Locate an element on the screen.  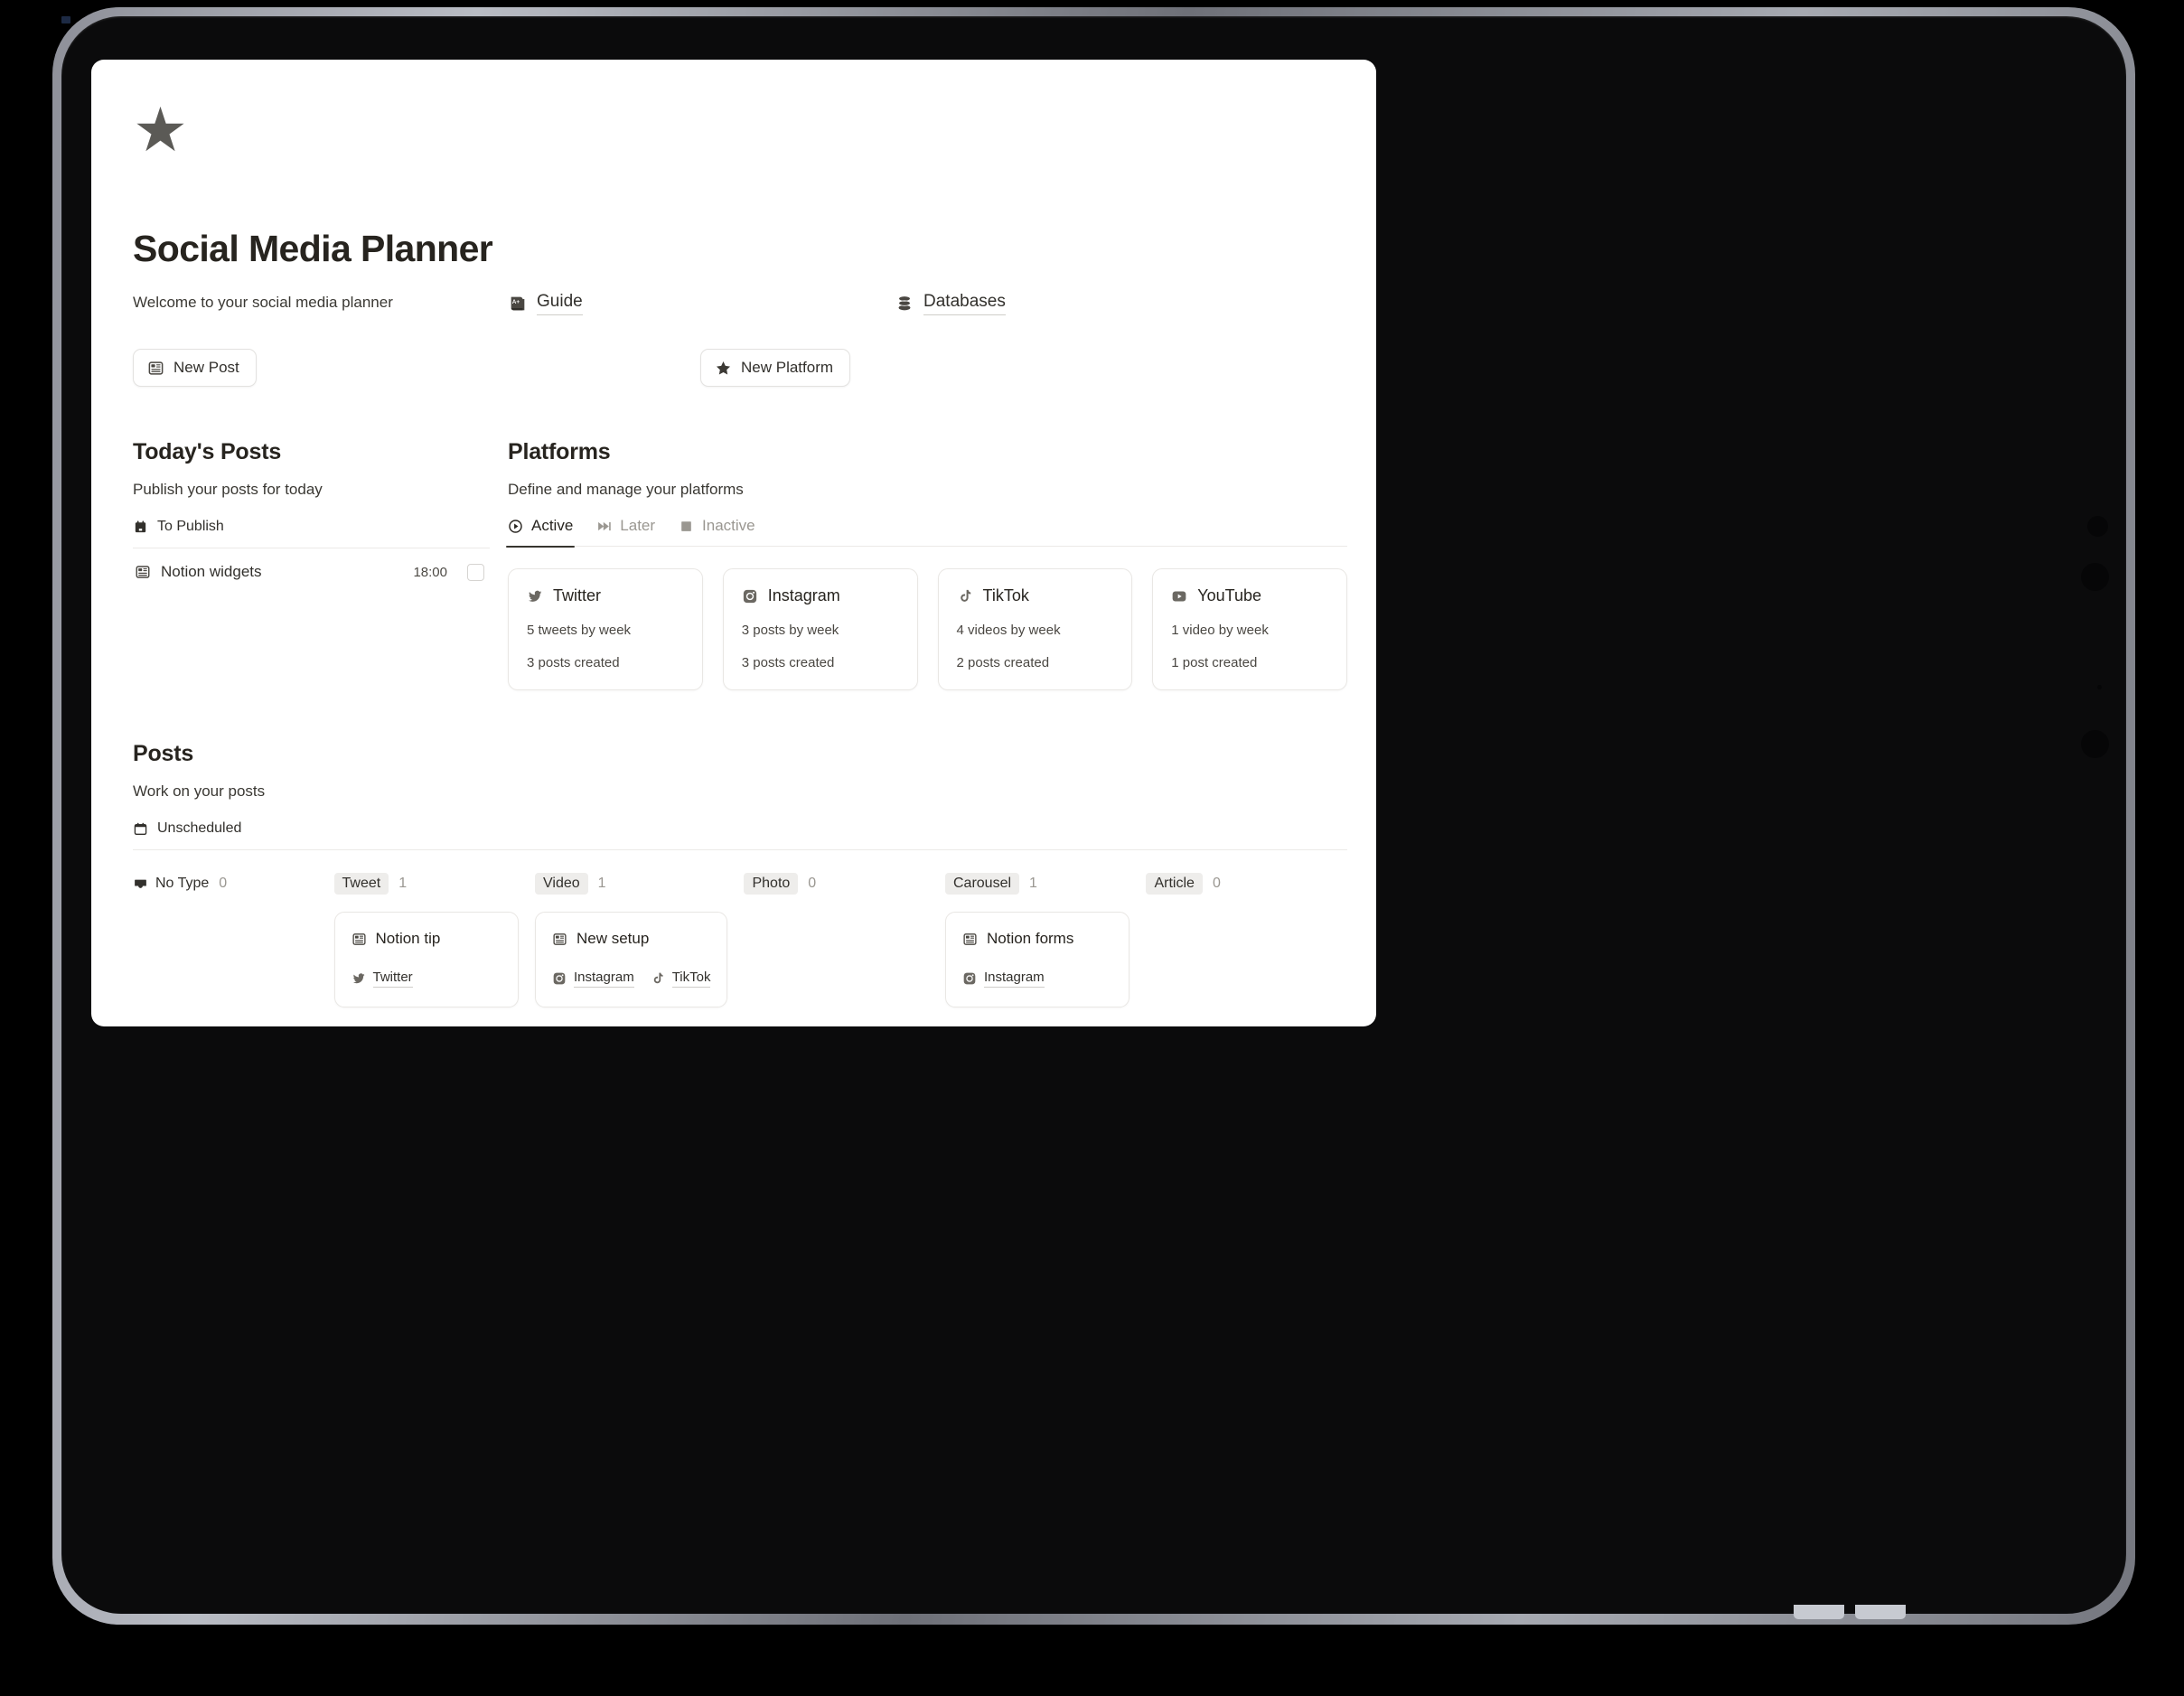
new-platform-button: New Platform is located at coordinates (775, 368).